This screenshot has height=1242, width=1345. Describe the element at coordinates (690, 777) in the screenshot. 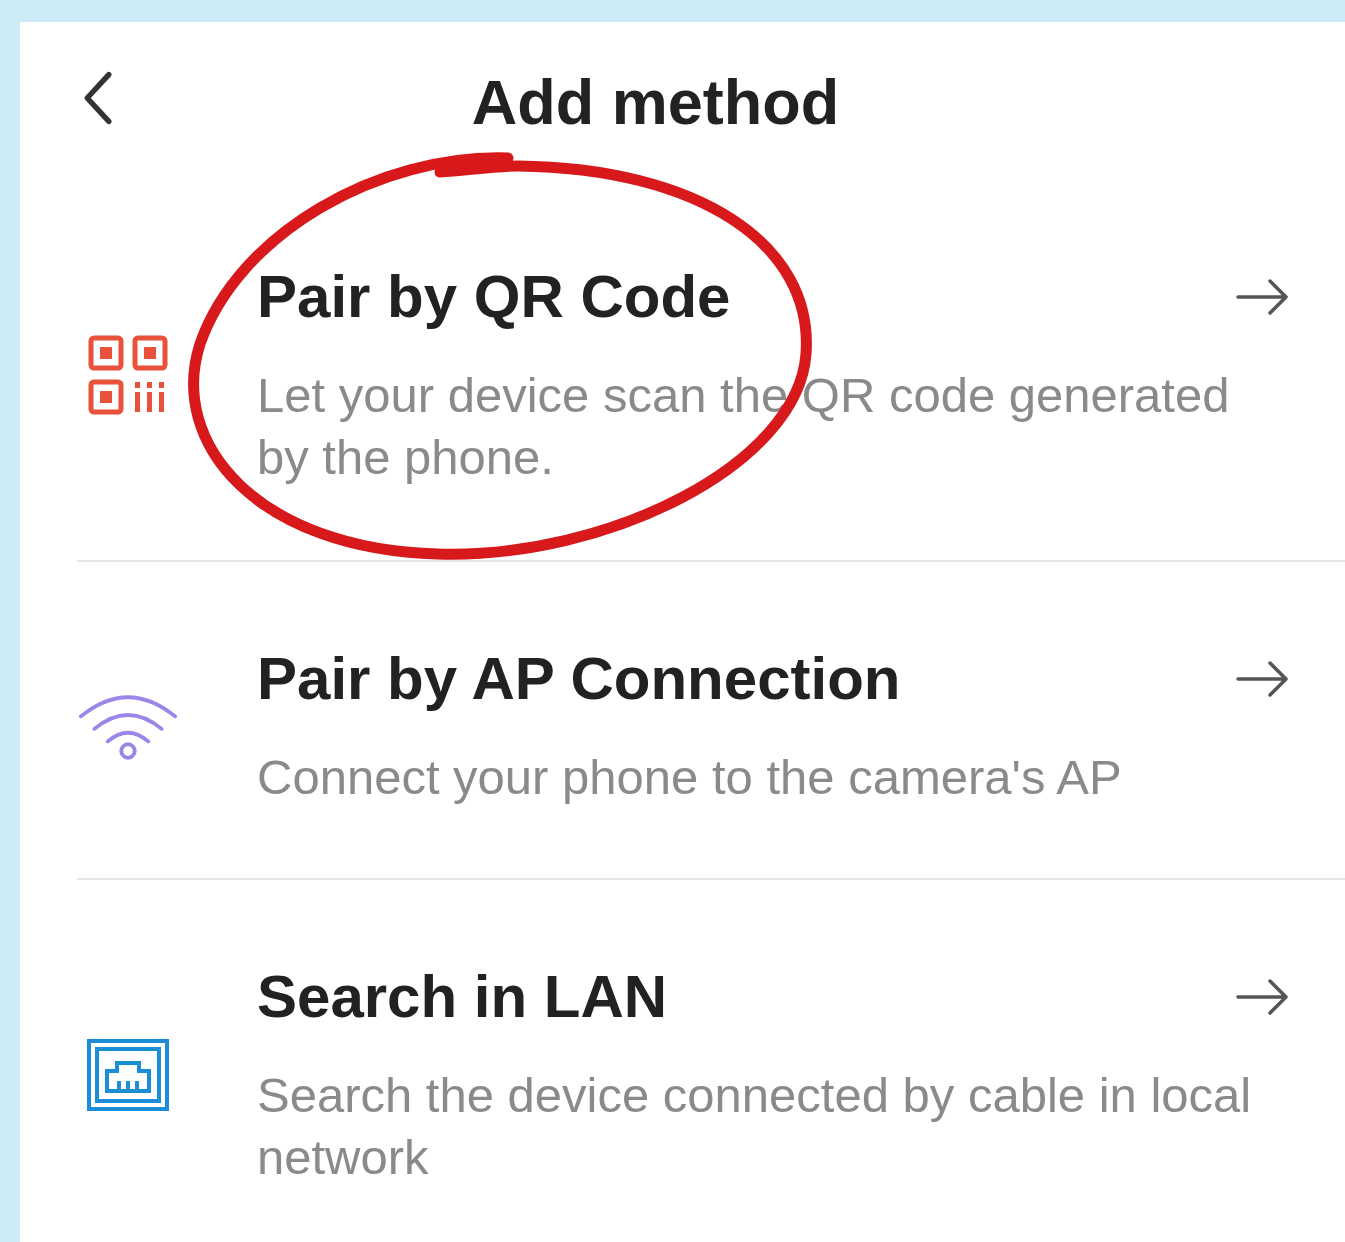

I see `method-description: Connect your phone to the camera's AP` at that location.